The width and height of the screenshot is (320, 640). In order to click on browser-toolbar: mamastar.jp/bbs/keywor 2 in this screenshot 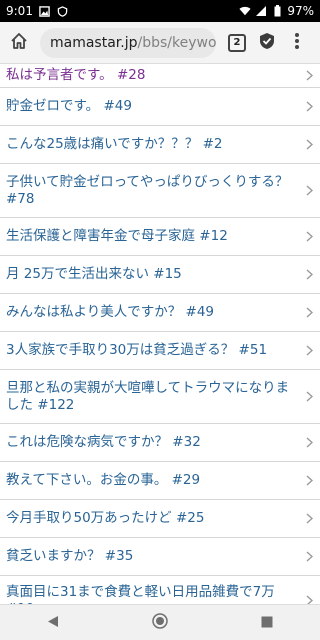, I will do `click(160, 43)`.